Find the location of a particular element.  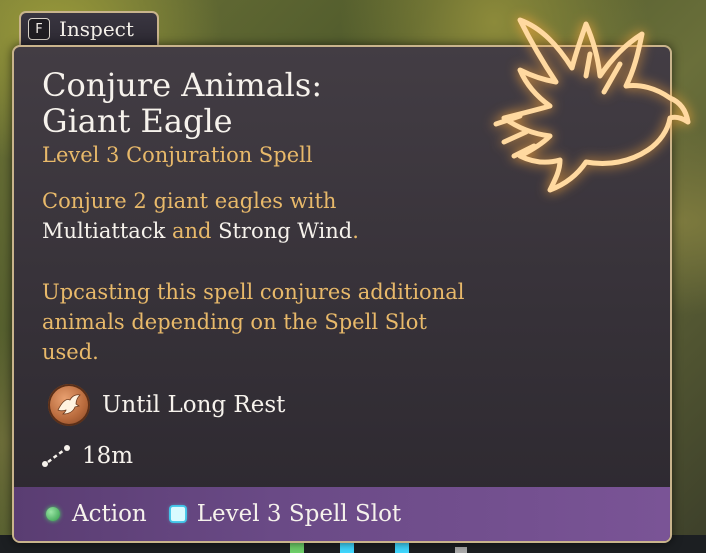

spell-title-line1: Conjure Animals: is located at coordinates (182, 85).